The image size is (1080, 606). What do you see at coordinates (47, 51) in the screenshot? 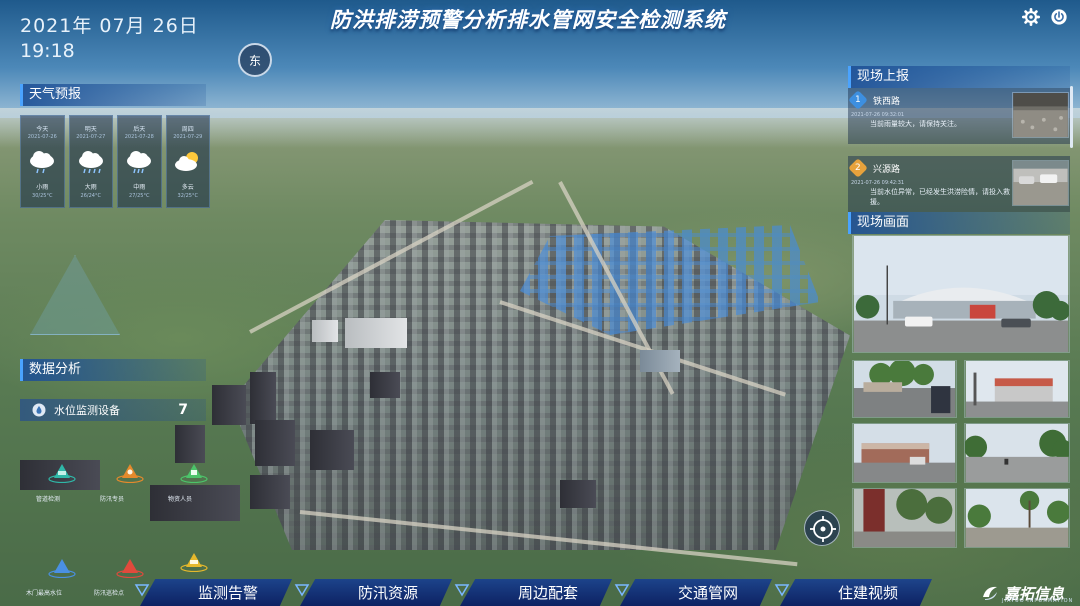
I see `current-time: 19:18` at bounding box center [47, 51].